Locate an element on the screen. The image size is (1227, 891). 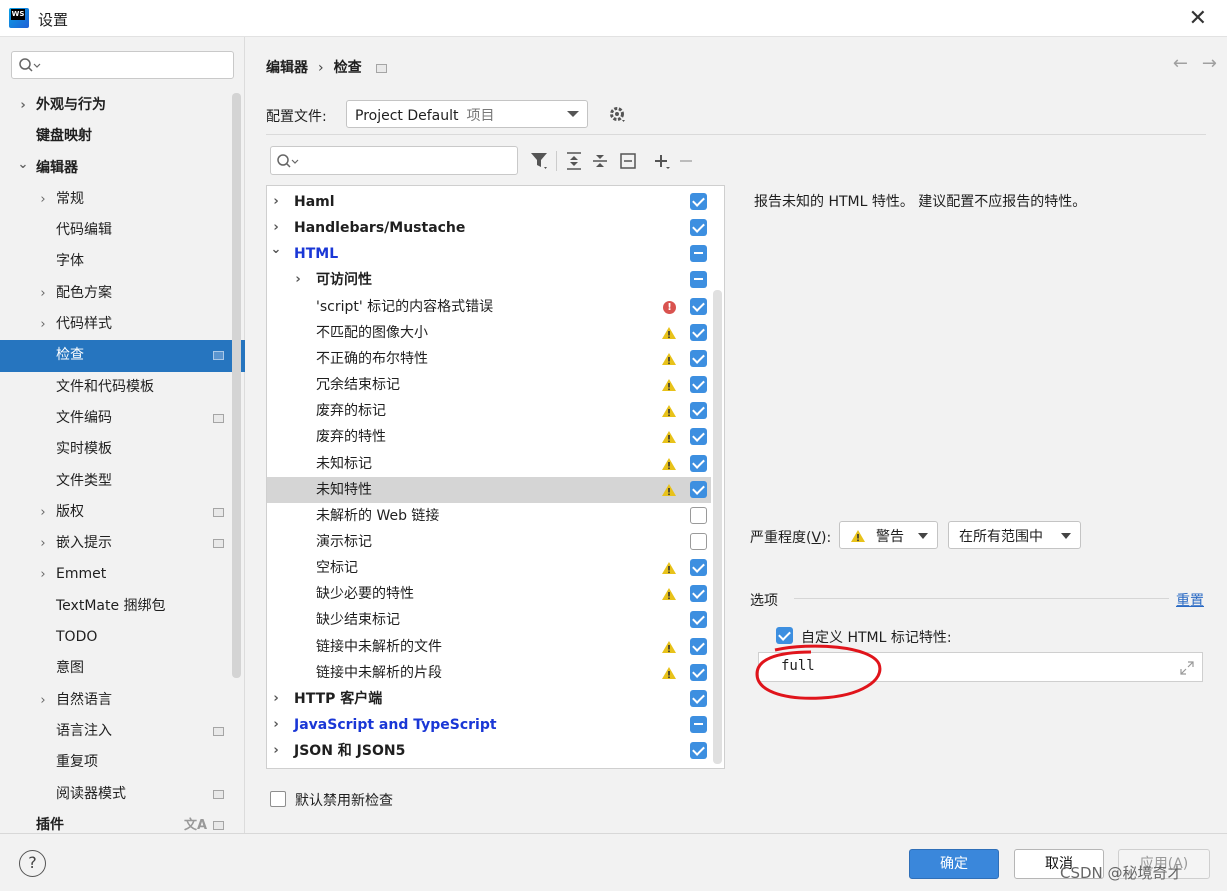
remove-icon is located at coordinates (686, 161).